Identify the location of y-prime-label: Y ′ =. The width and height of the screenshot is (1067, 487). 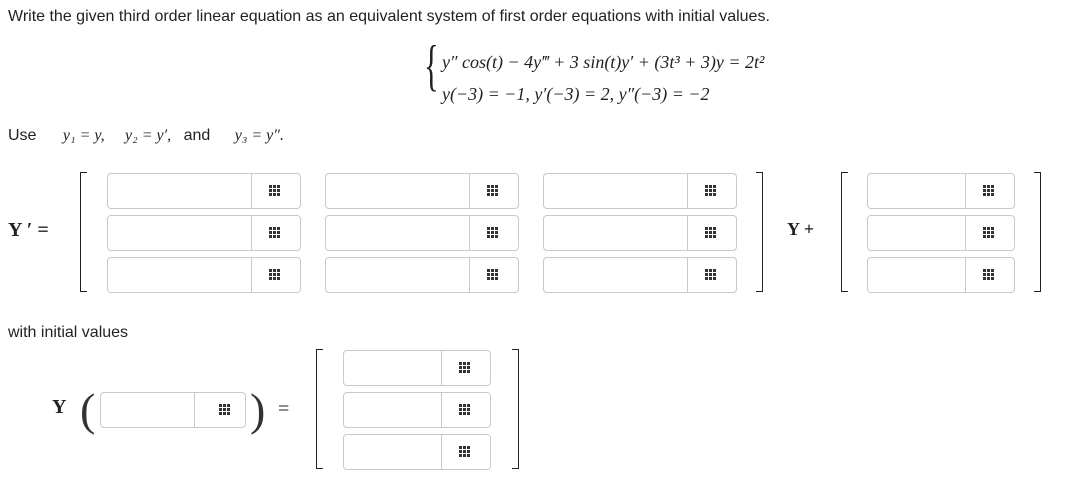
(28, 230).